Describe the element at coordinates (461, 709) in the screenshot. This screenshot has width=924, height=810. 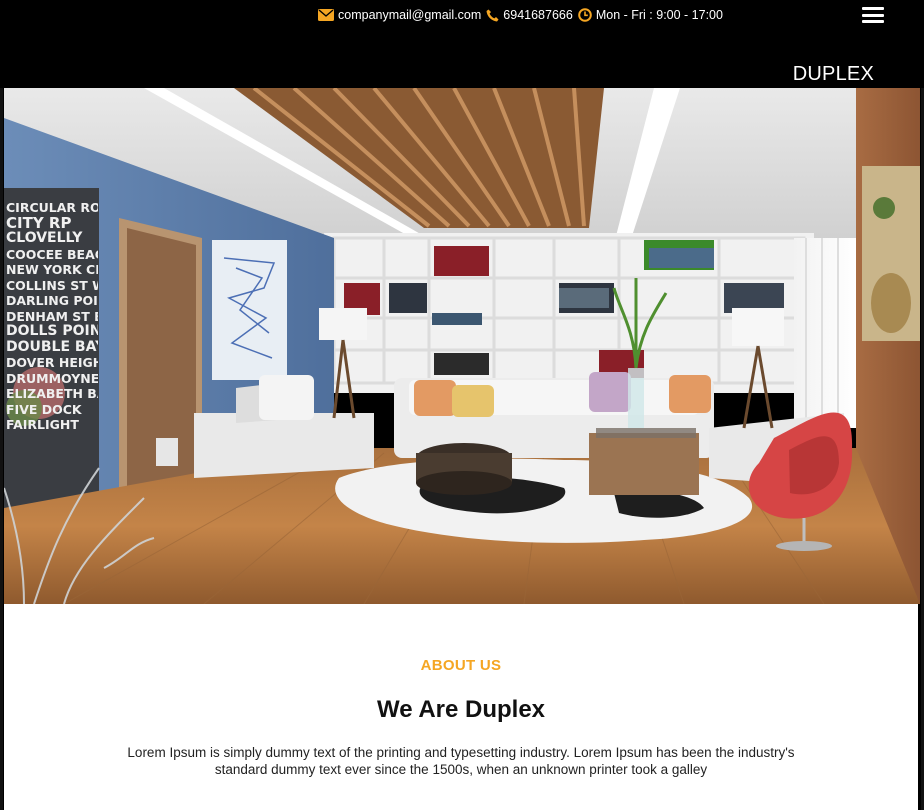
I see `about-heading: We Are Duplex` at that location.